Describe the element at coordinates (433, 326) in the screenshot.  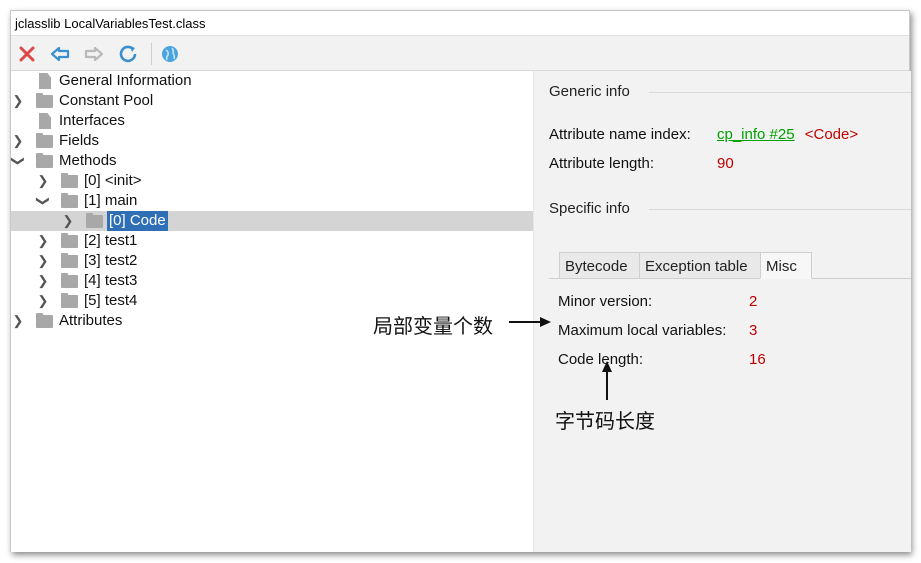
I see `annotation-max-locals: 局部变量个数` at that location.